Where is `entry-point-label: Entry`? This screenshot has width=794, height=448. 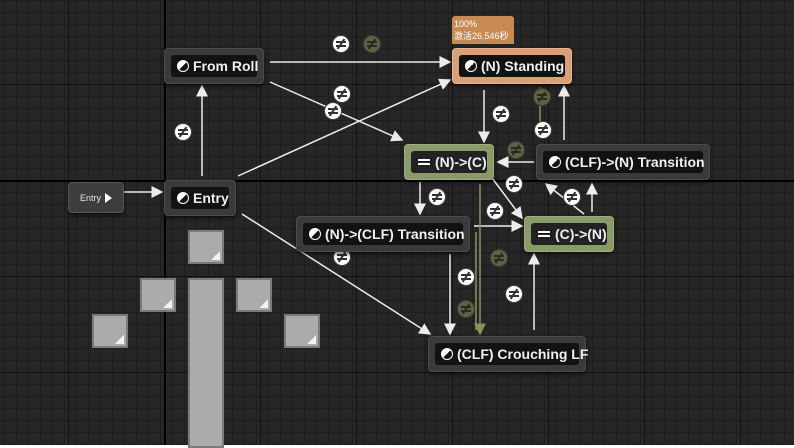
entry-point-label: Entry is located at coordinates (90, 197).